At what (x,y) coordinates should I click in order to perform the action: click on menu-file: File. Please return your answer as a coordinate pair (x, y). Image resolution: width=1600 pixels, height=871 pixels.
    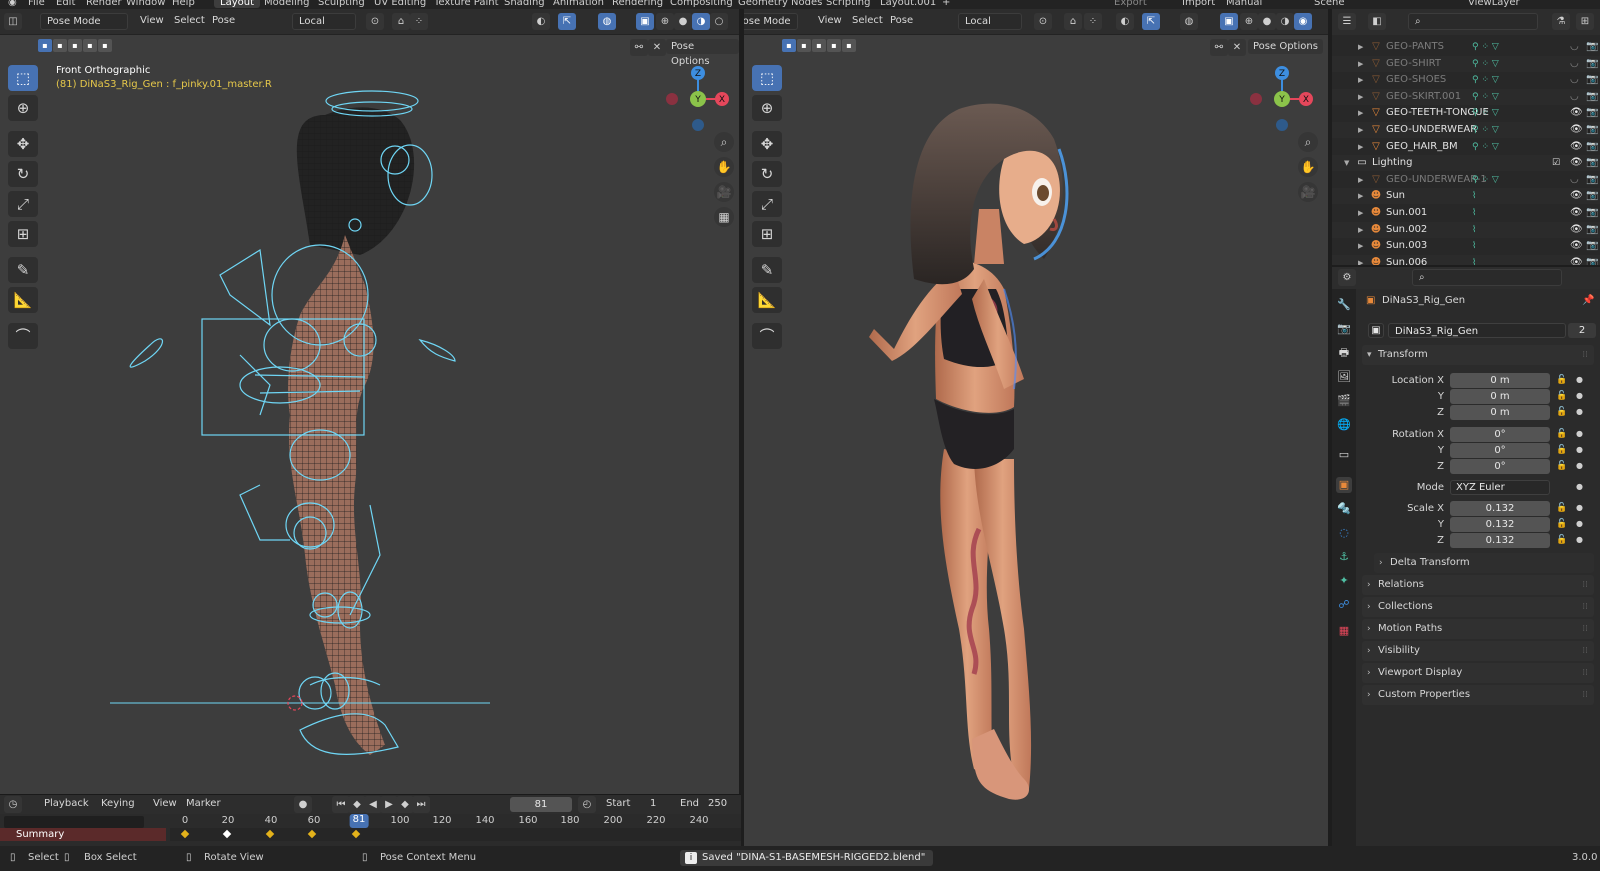
    Looking at the image, I should click on (36, 4).